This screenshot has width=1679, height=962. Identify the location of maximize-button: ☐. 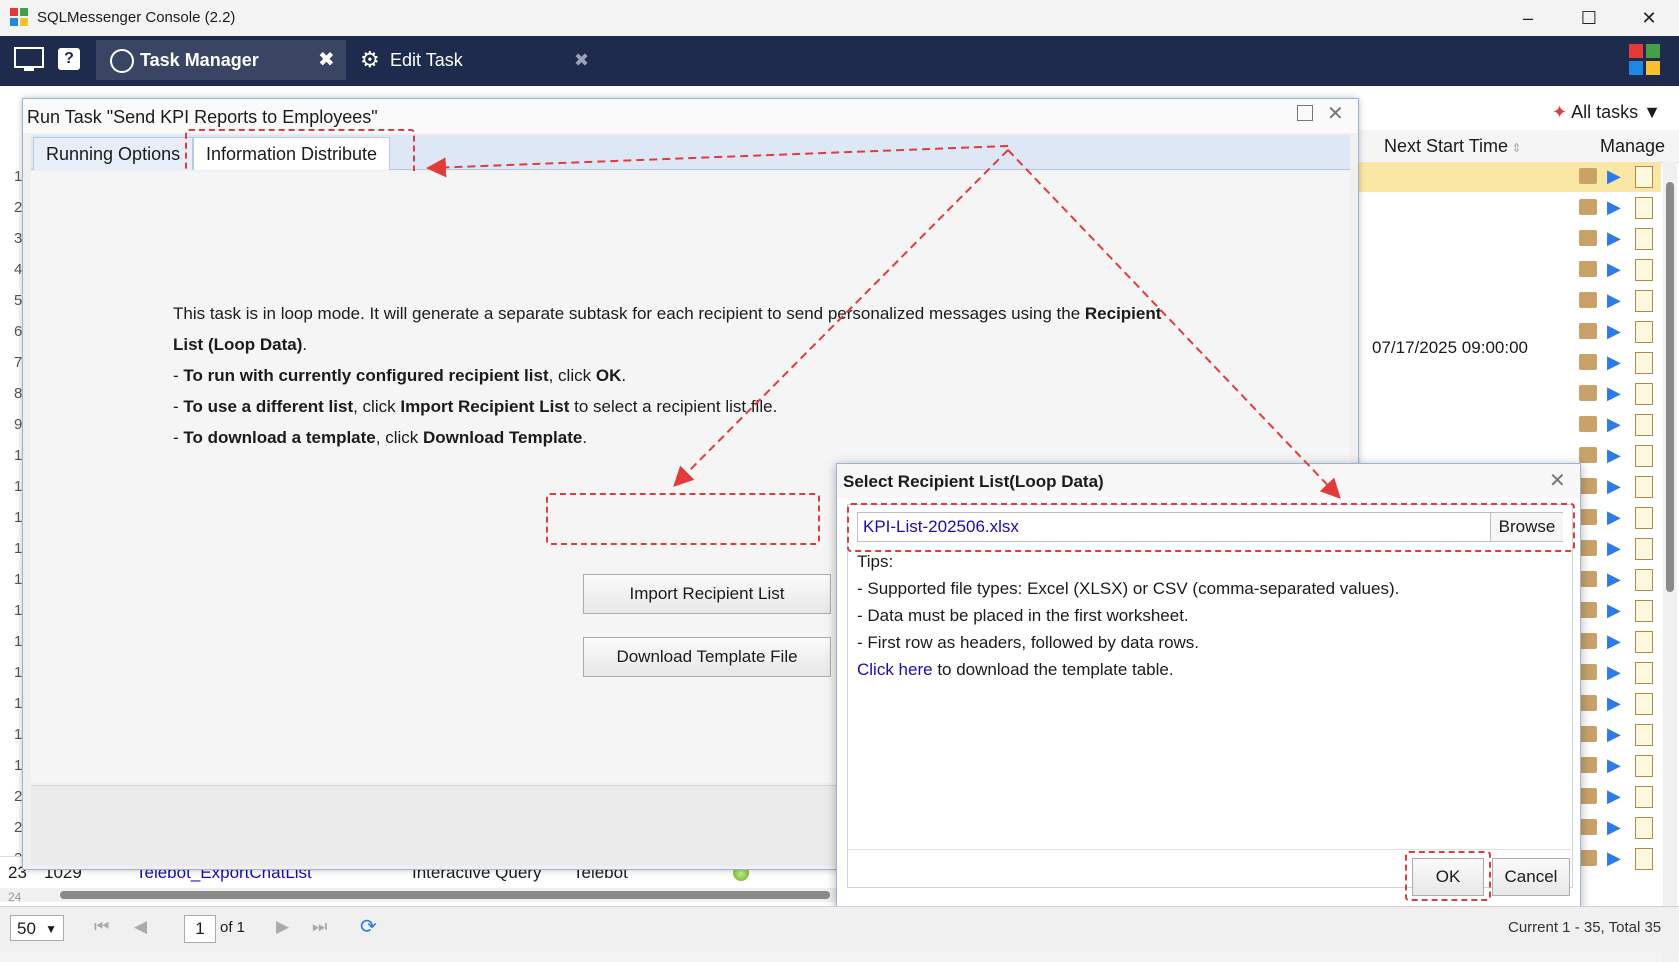
(1589, 18).